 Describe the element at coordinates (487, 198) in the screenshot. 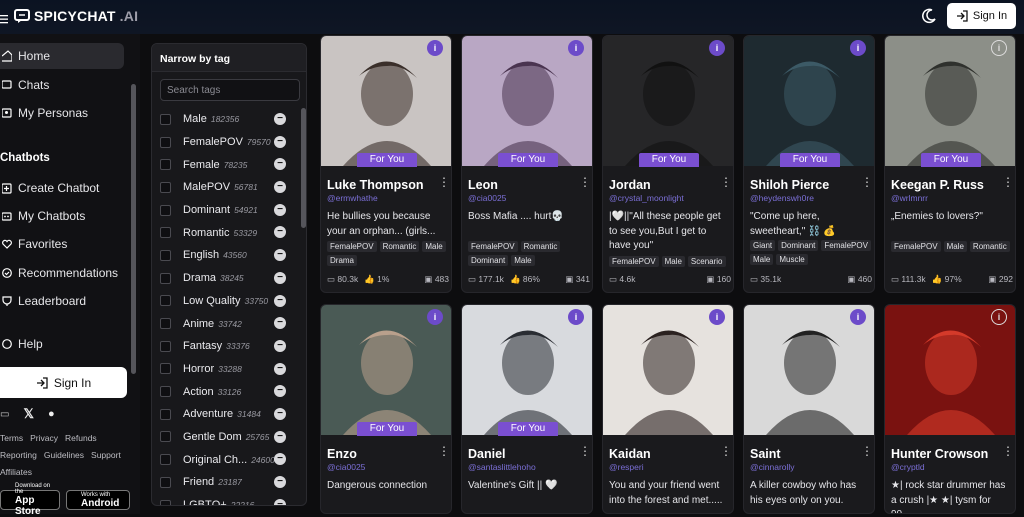

I see `creator-handle: @cia0025` at that location.